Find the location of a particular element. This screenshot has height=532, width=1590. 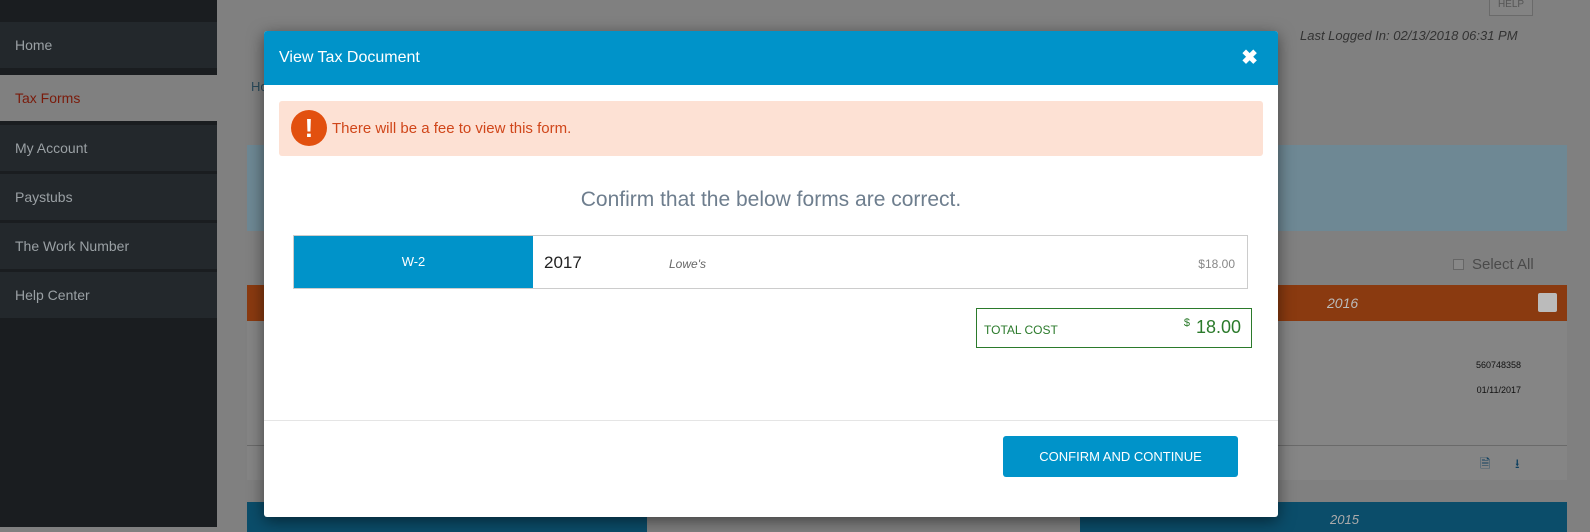

sidebar-item-paystubs: Paystubs is located at coordinates (108, 197).